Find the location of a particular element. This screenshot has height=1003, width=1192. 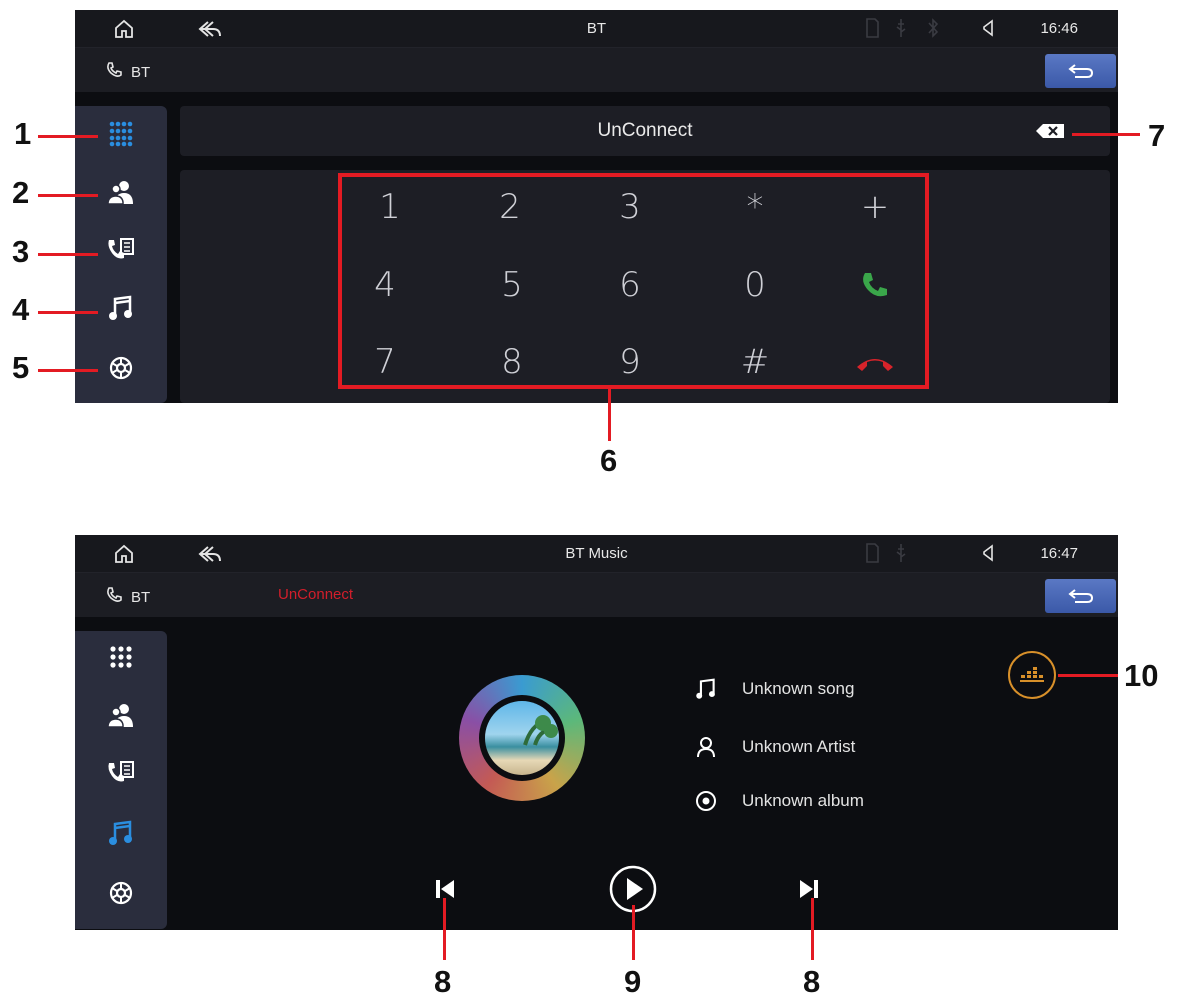

sub-header: BT is located at coordinates (596, 70).